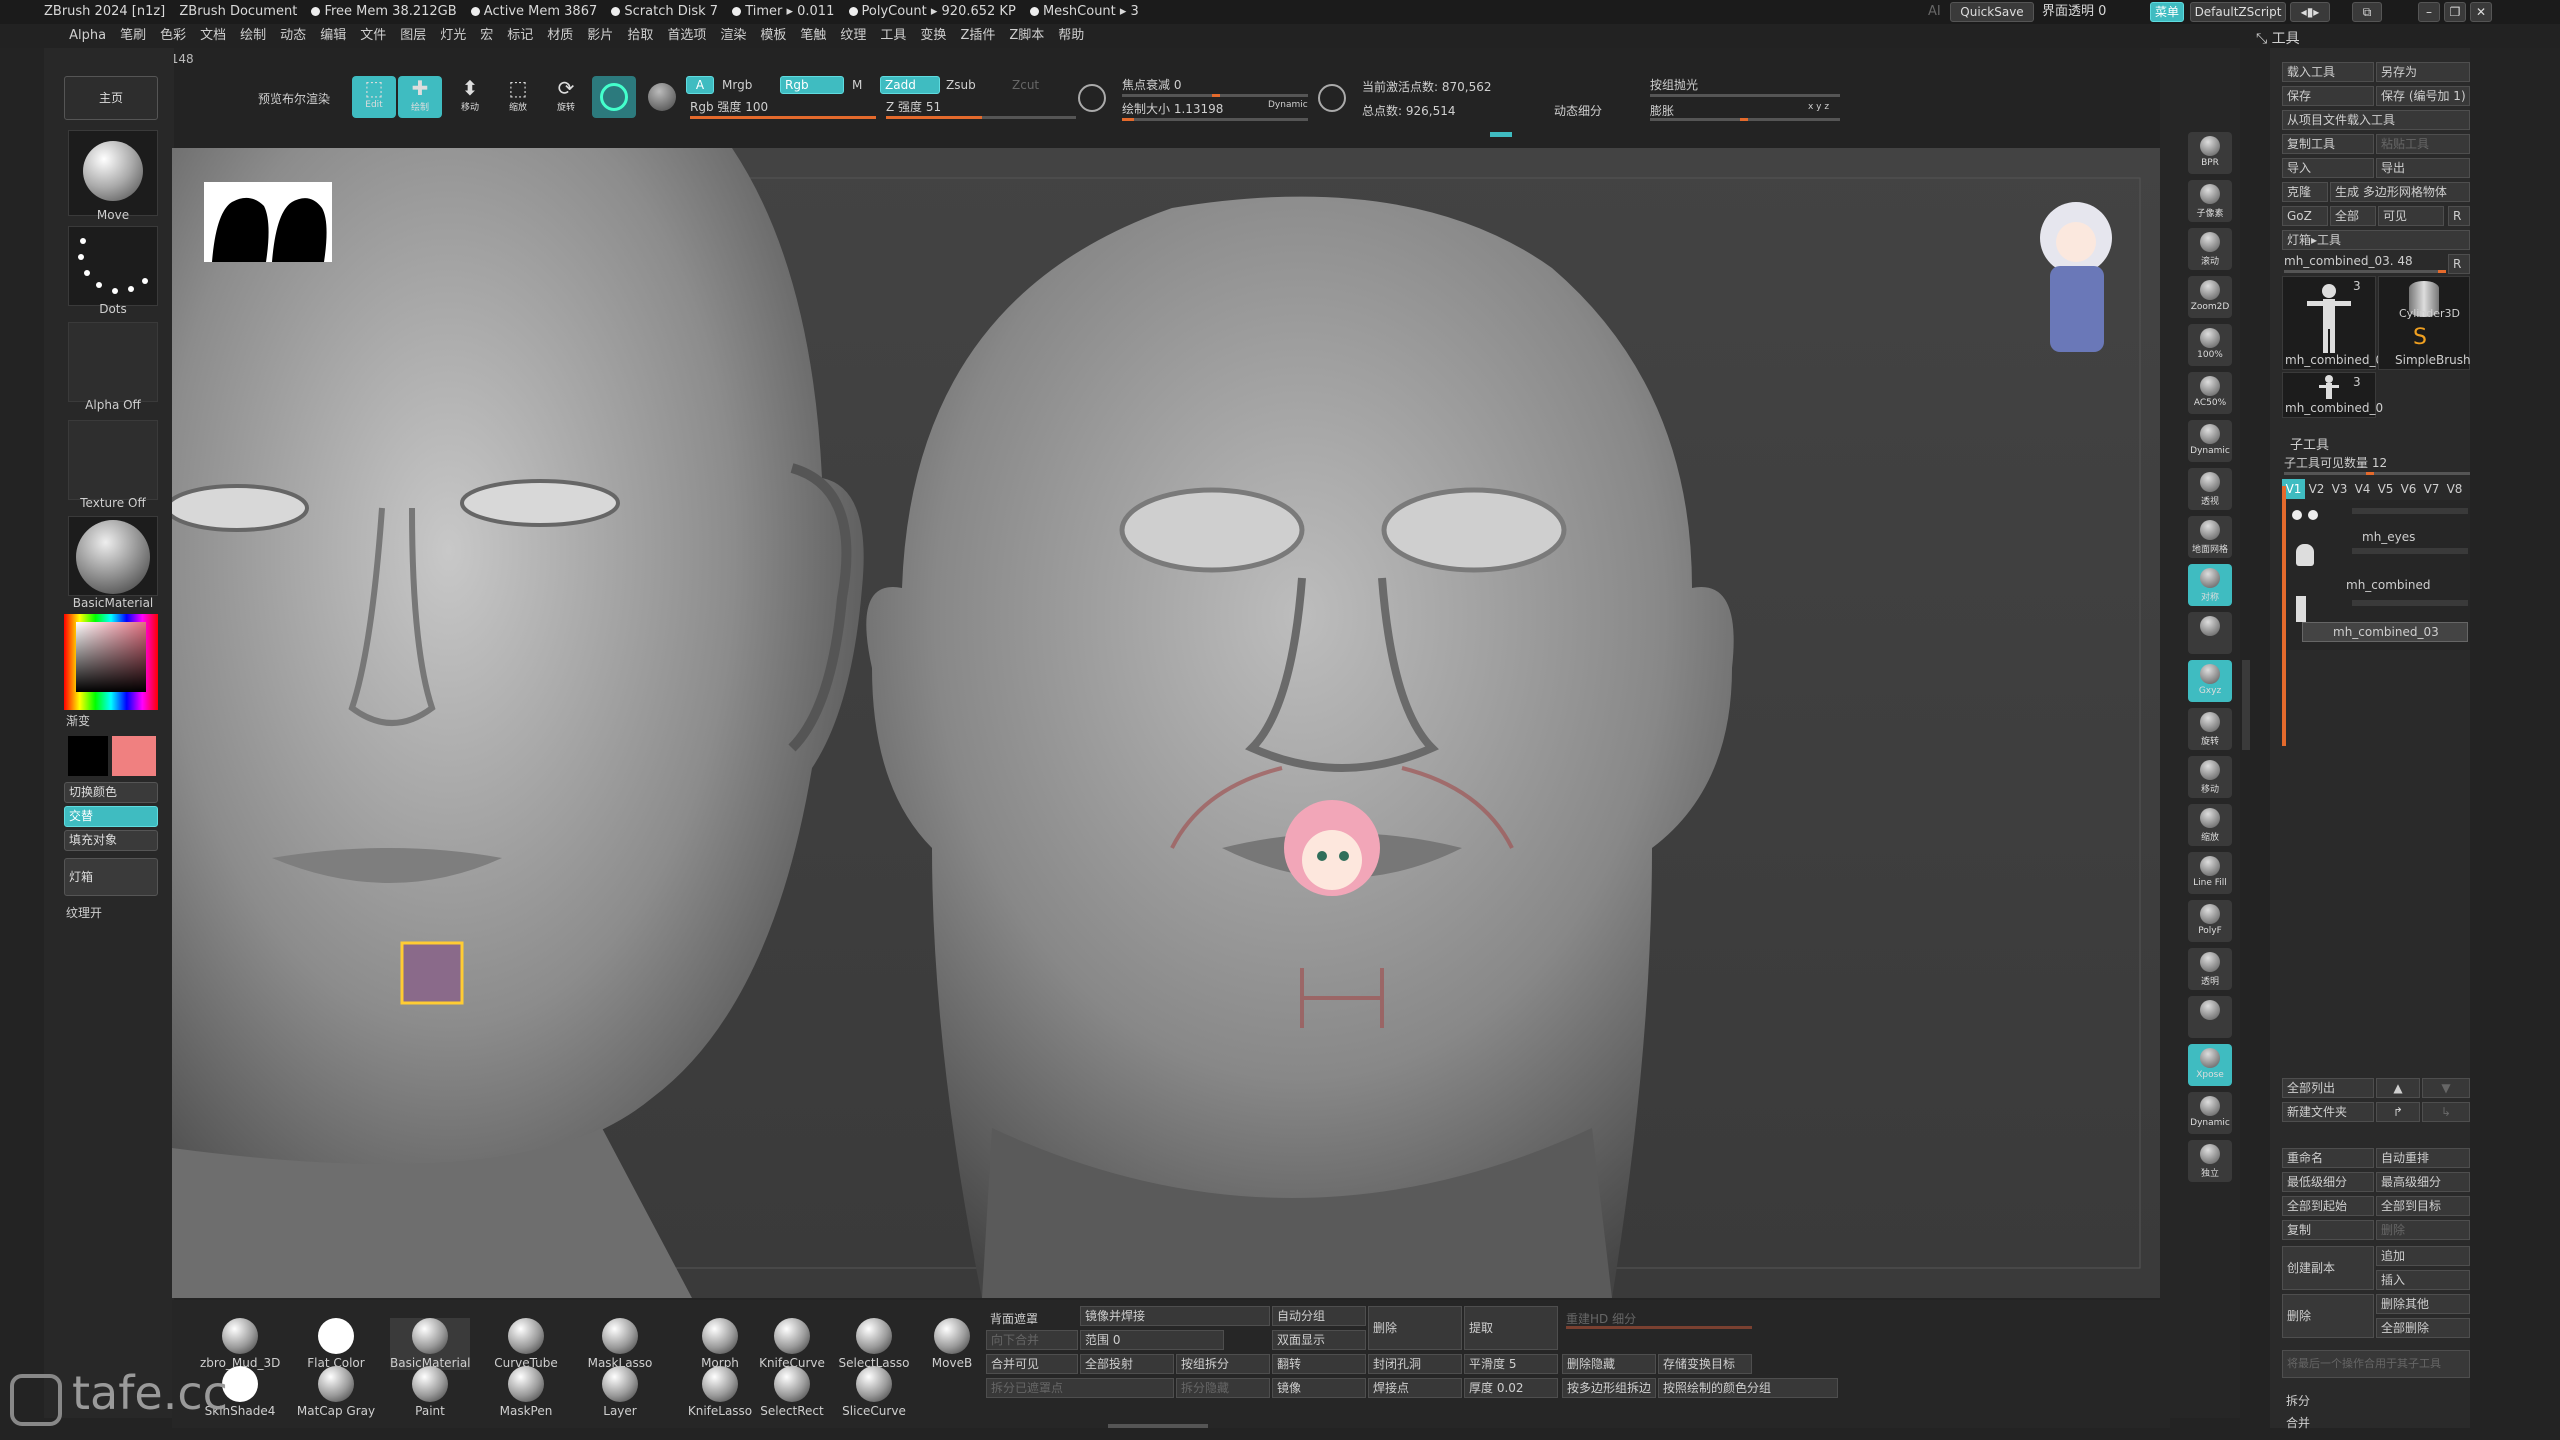  Describe the element at coordinates (2423, 1206) in the screenshot. I see `all-high-button: 全部到目标` at that location.